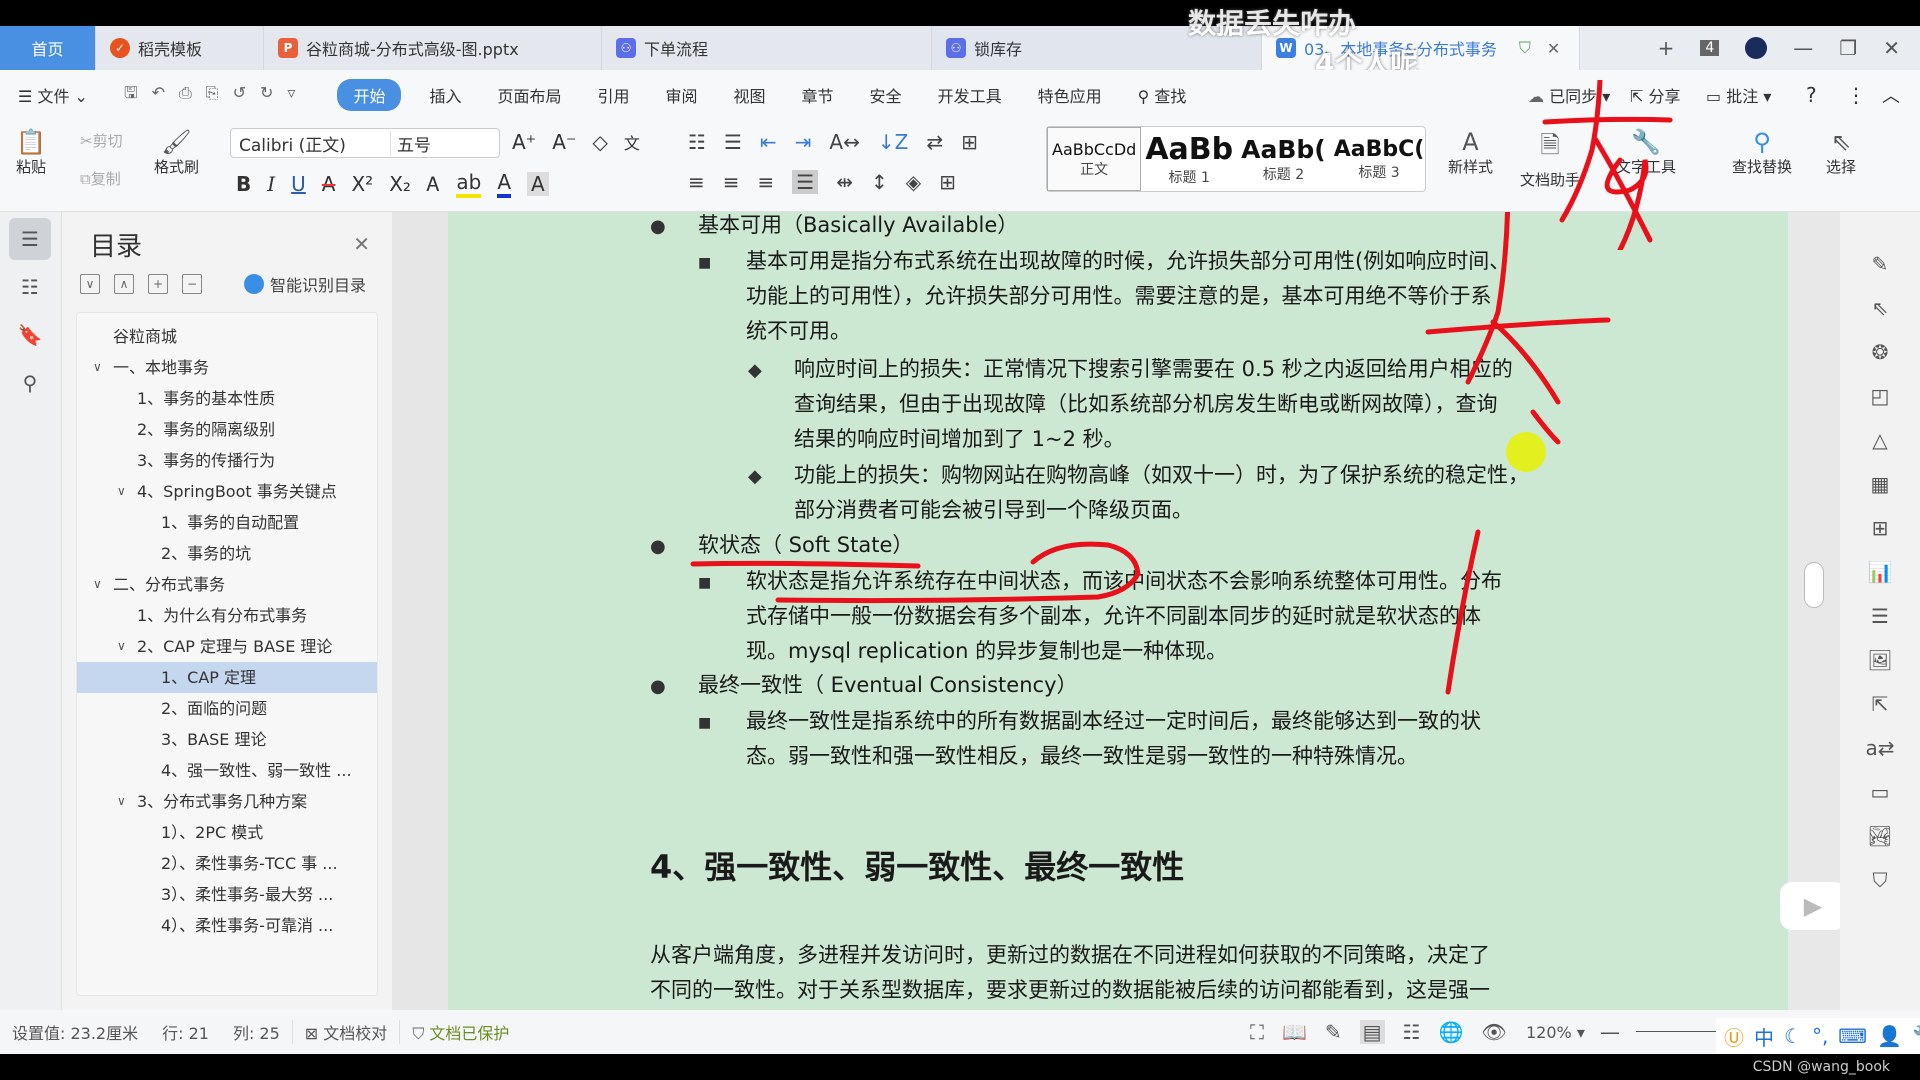 The height and width of the screenshot is (1080, 1920). I want to click on tab-order-flow: ⚇ 下单流程, so click(767, 48).